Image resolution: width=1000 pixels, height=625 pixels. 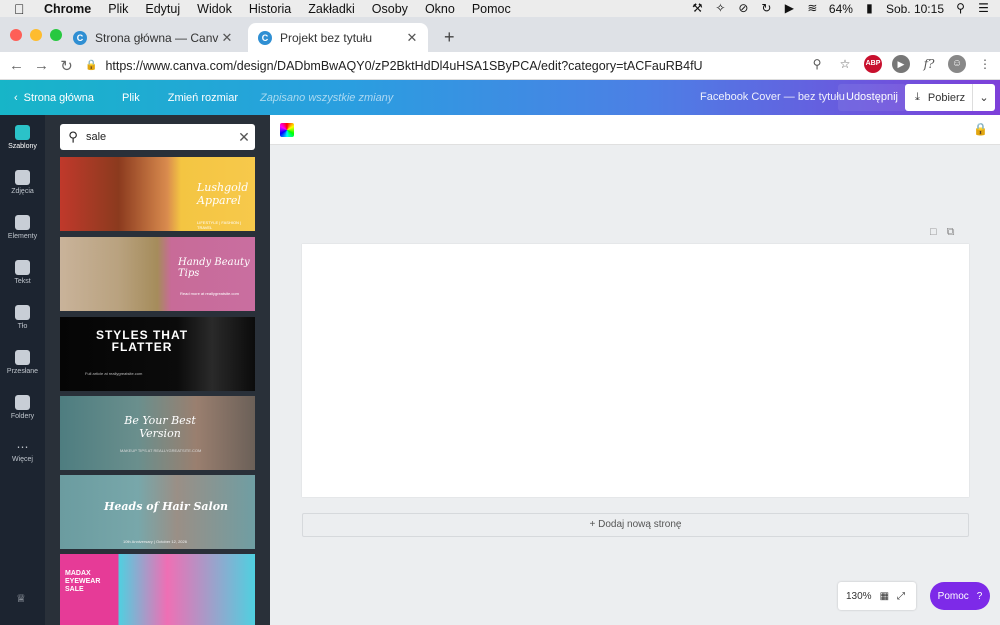 What do you see at coordinates (22, 312) in the screenshot?
I see `background-icon` at bounding box center [22, 312].